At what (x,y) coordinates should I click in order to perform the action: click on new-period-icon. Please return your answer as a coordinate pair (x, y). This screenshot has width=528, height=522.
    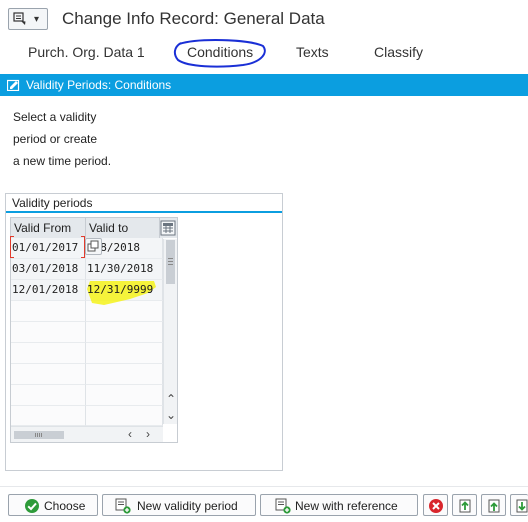
    Looking at the image, I should click on (123, 506).